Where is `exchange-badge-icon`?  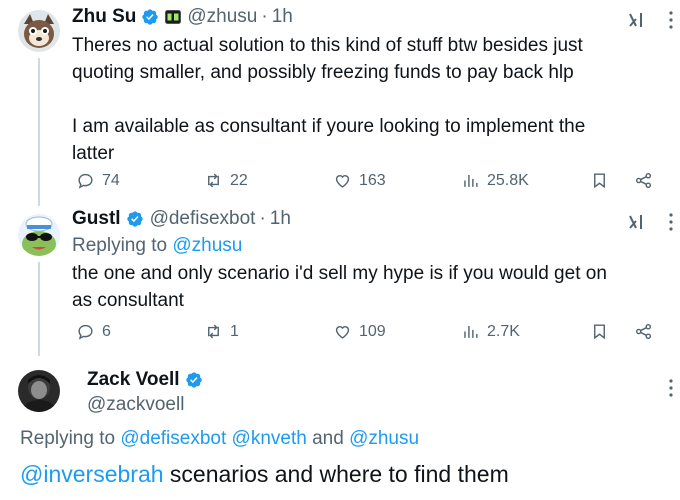
exchange-badge-icon is located at coordinates (173, 17).